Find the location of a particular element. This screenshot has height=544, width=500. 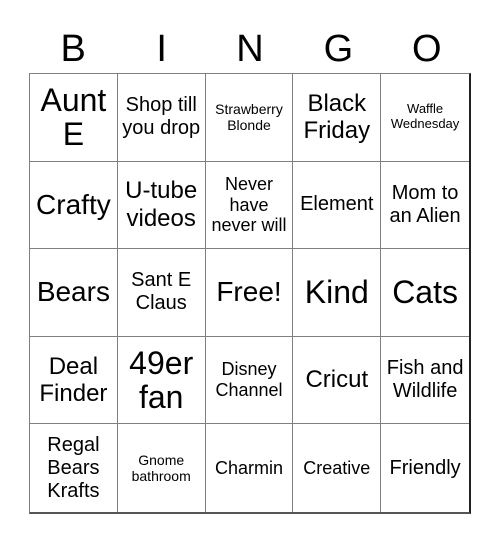

bingo-cell: U-tube videos is located at coordinates (161, 205).